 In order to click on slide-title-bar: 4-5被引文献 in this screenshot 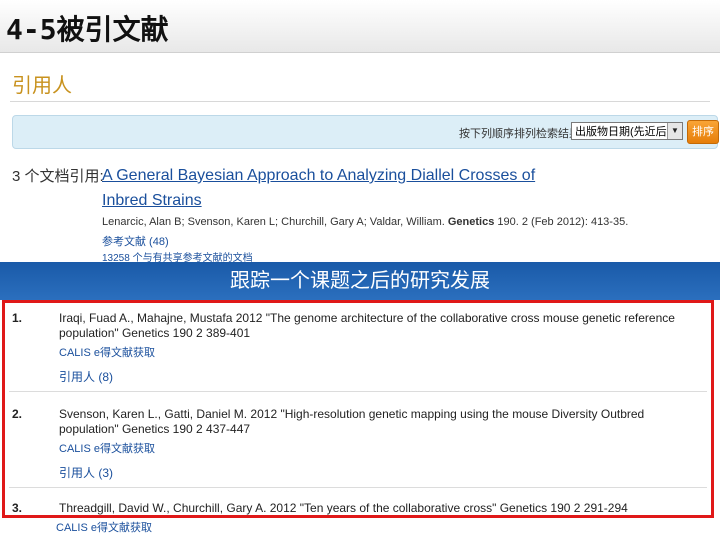, I will do `click(360, 26)`.